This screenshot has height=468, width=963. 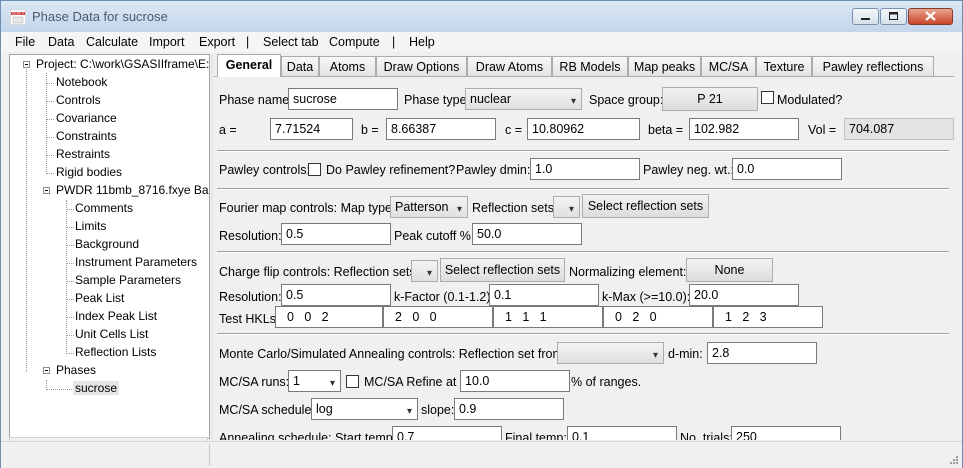 I want to click on tree-item-comments: Comments, so click(x=104, y=208).